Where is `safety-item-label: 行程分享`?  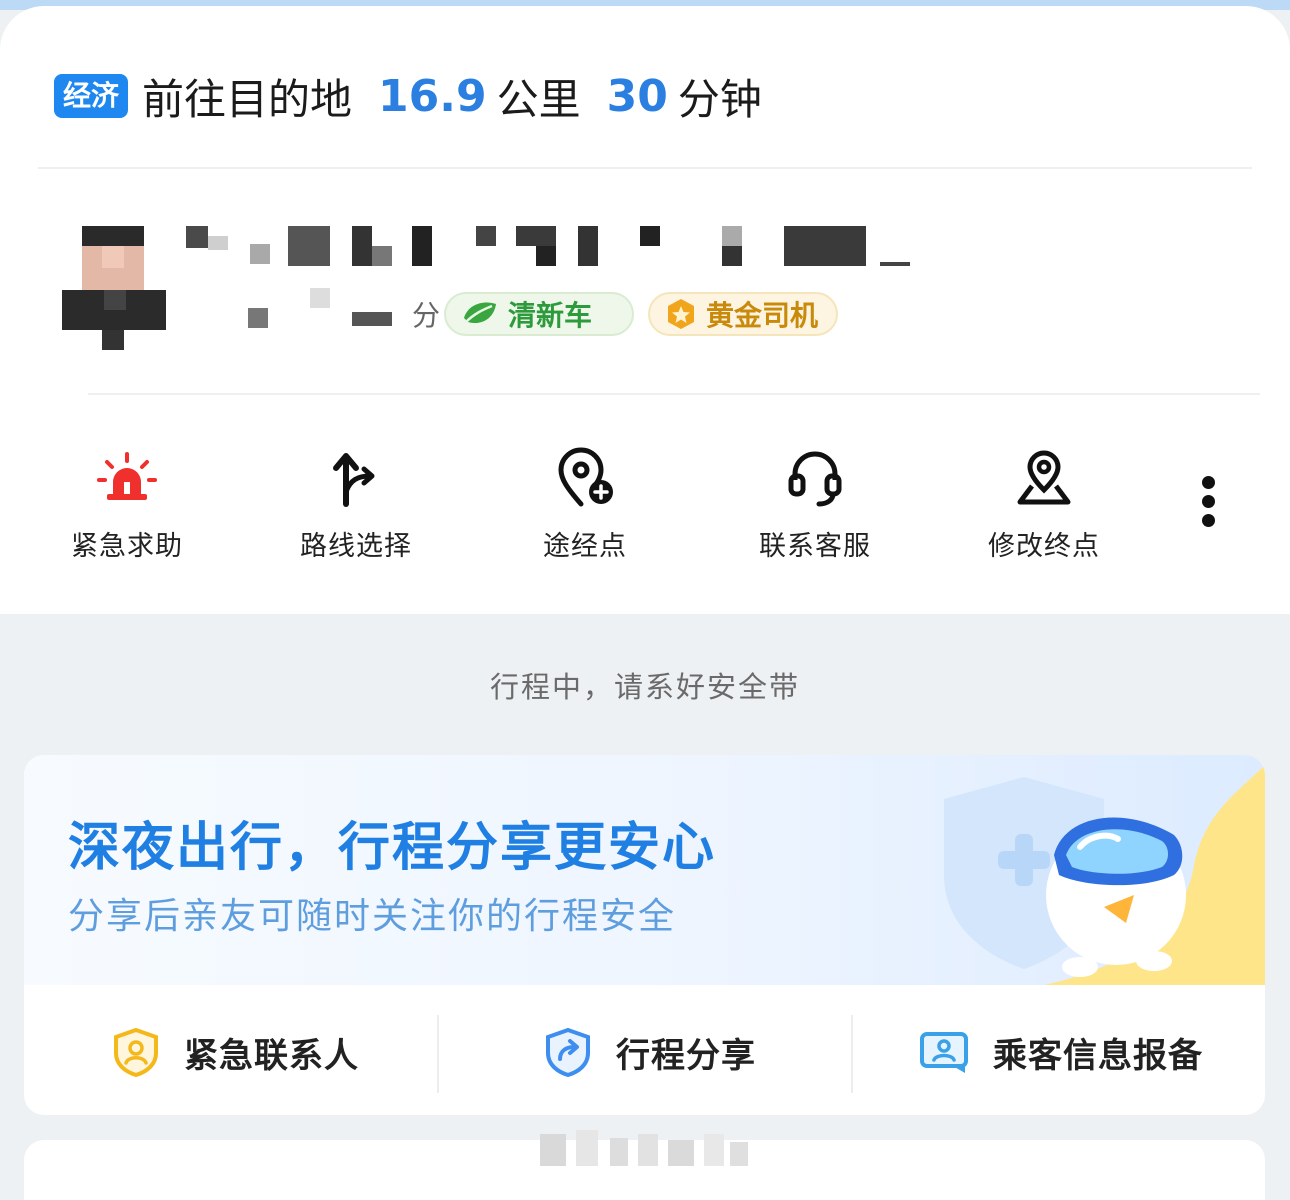
safety-item-label: 行程分享 is located at coordinates (686, 1055).